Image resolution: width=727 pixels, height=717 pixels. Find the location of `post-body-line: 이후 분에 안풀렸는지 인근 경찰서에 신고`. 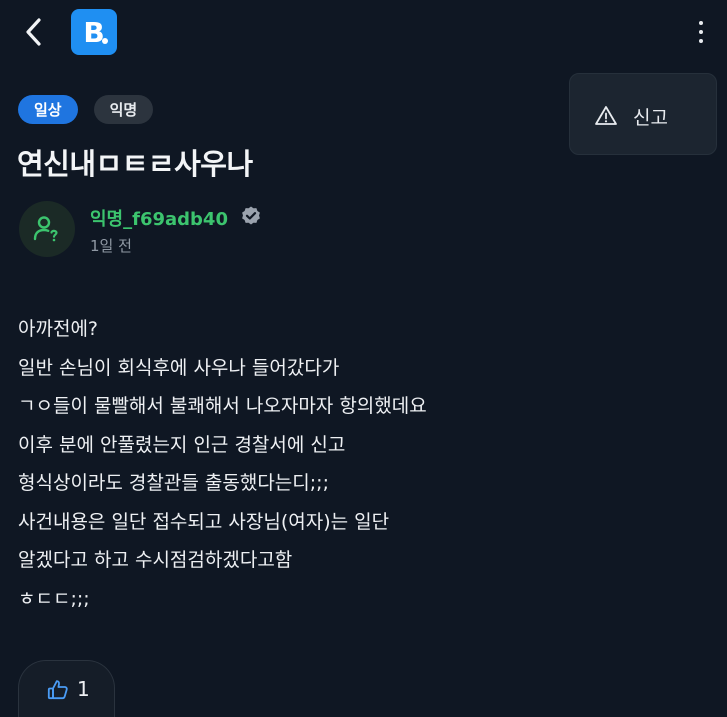

post-body-line: 이후 분에 안풀렸는지 인근 경찰서에 신고 is located at coordinates (182, 444).